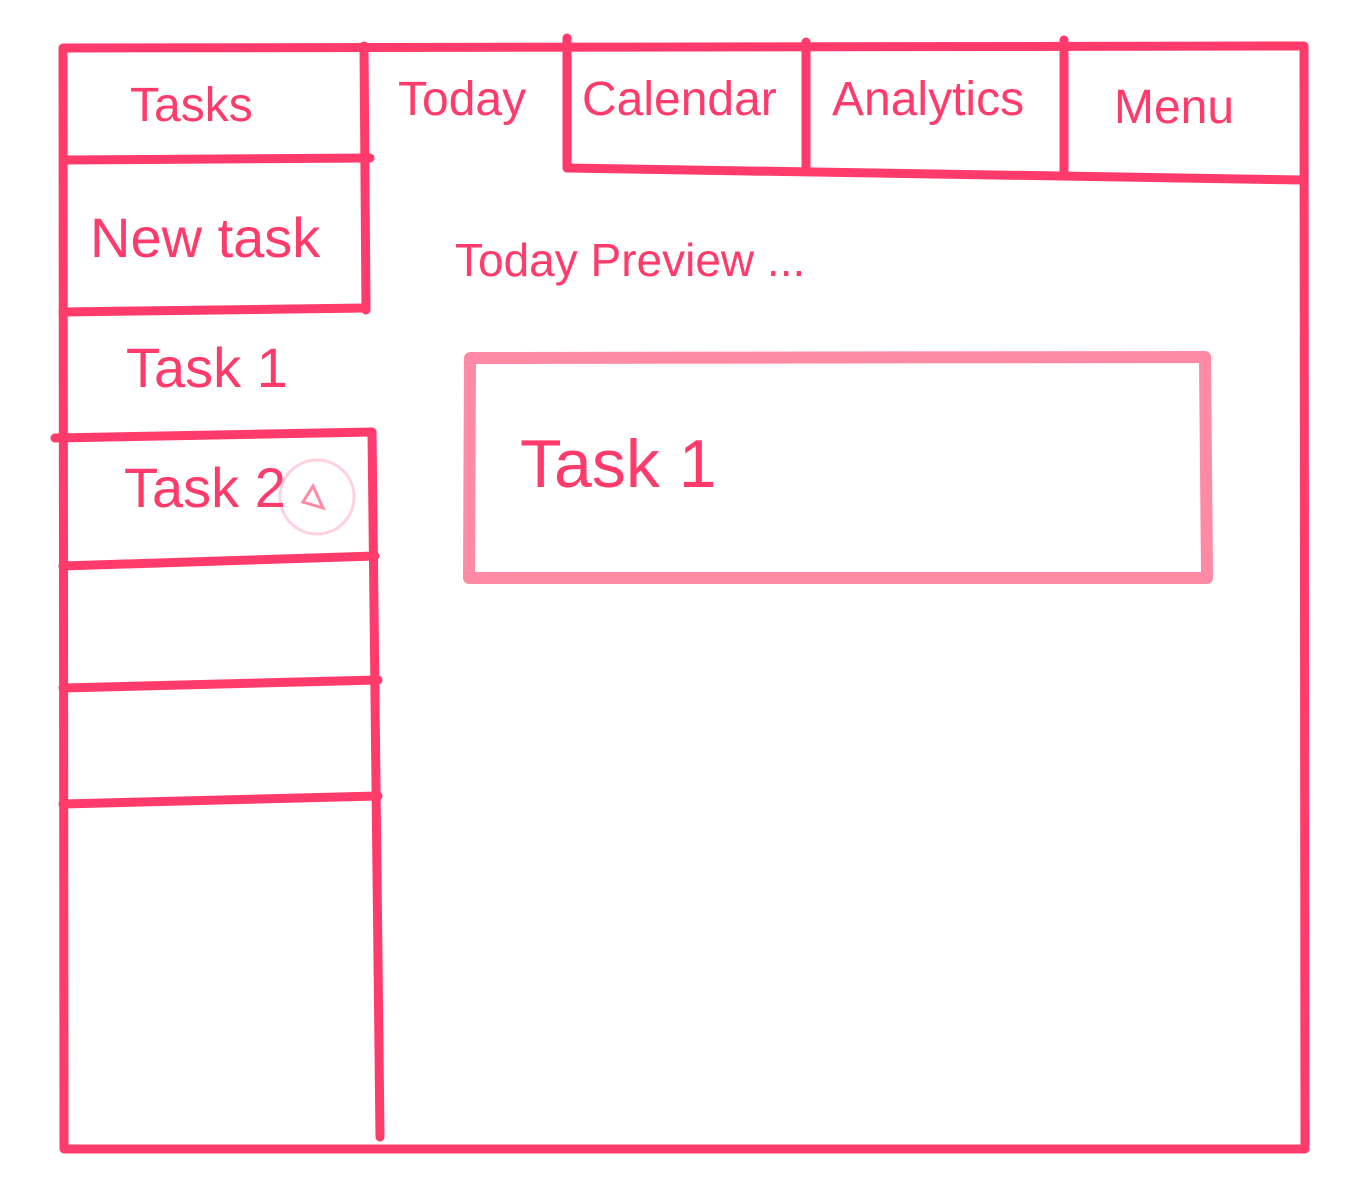 This screenshot has width=1360, height=1200. What do you see at coordinates (205, 237) in the screenshot?
I see `new-task-label: New task` at bounding box center [205, 237].